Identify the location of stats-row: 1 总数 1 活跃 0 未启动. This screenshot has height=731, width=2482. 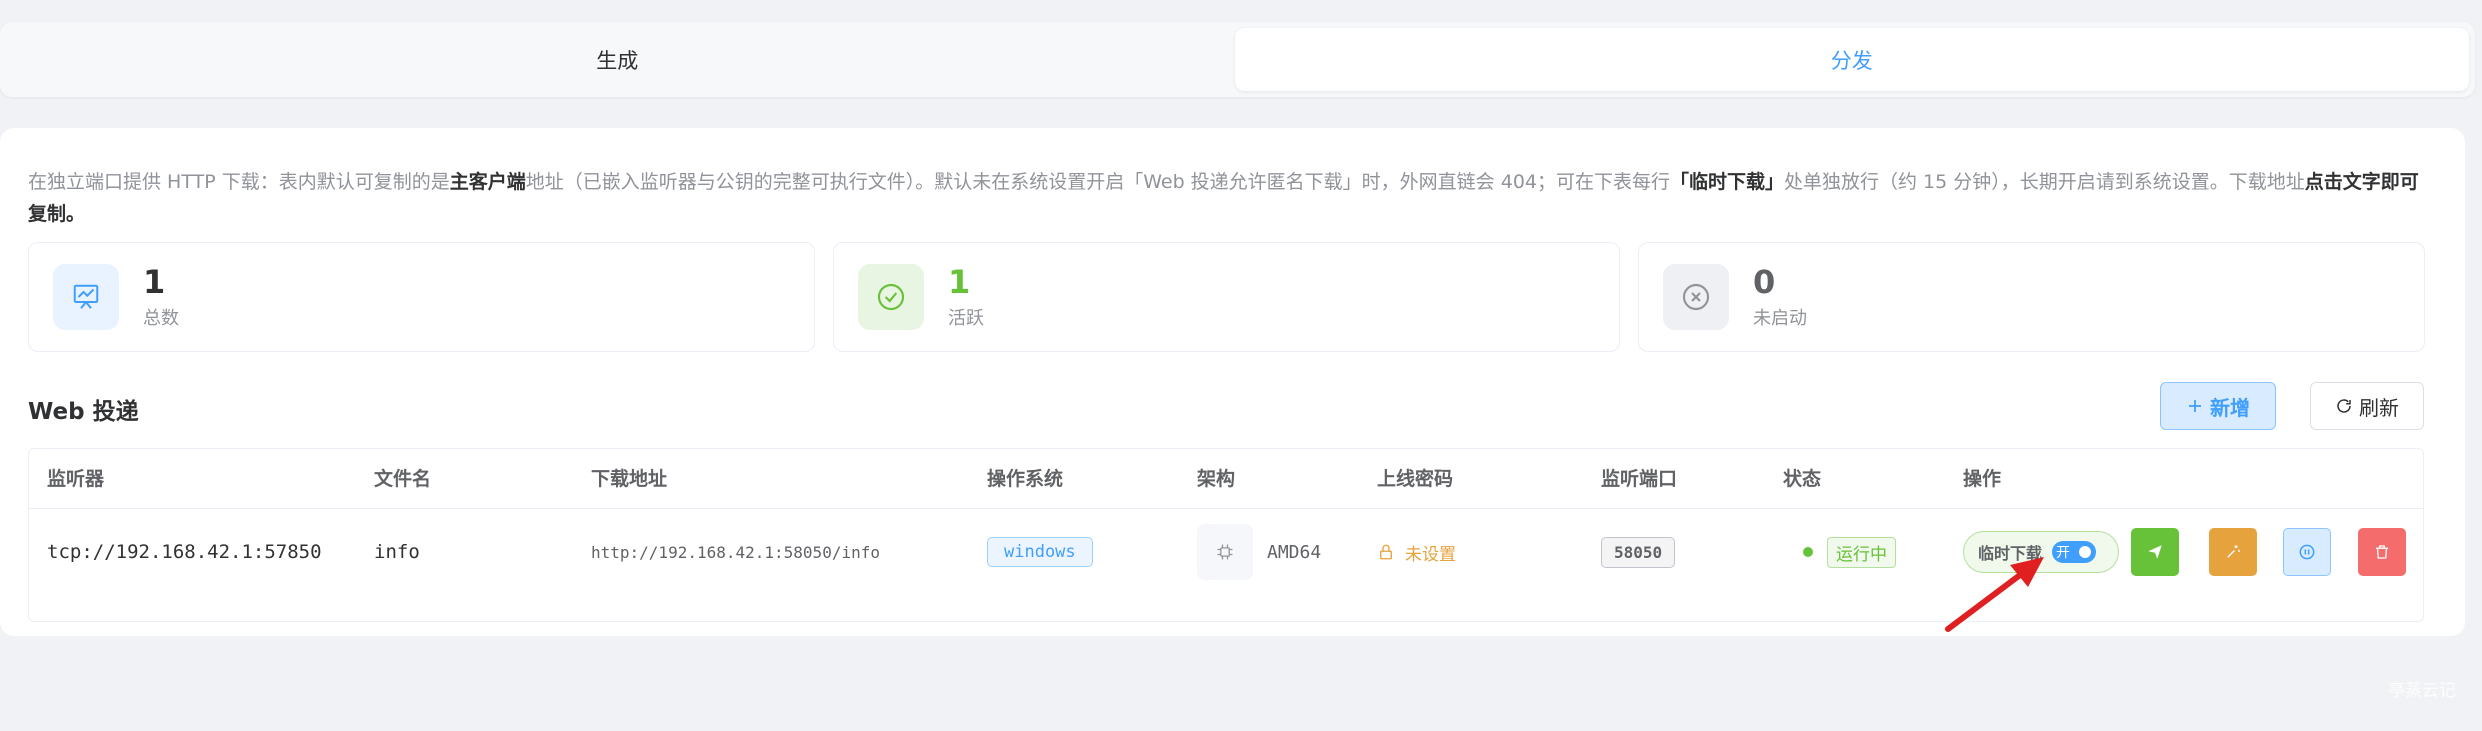
(1226, 297).